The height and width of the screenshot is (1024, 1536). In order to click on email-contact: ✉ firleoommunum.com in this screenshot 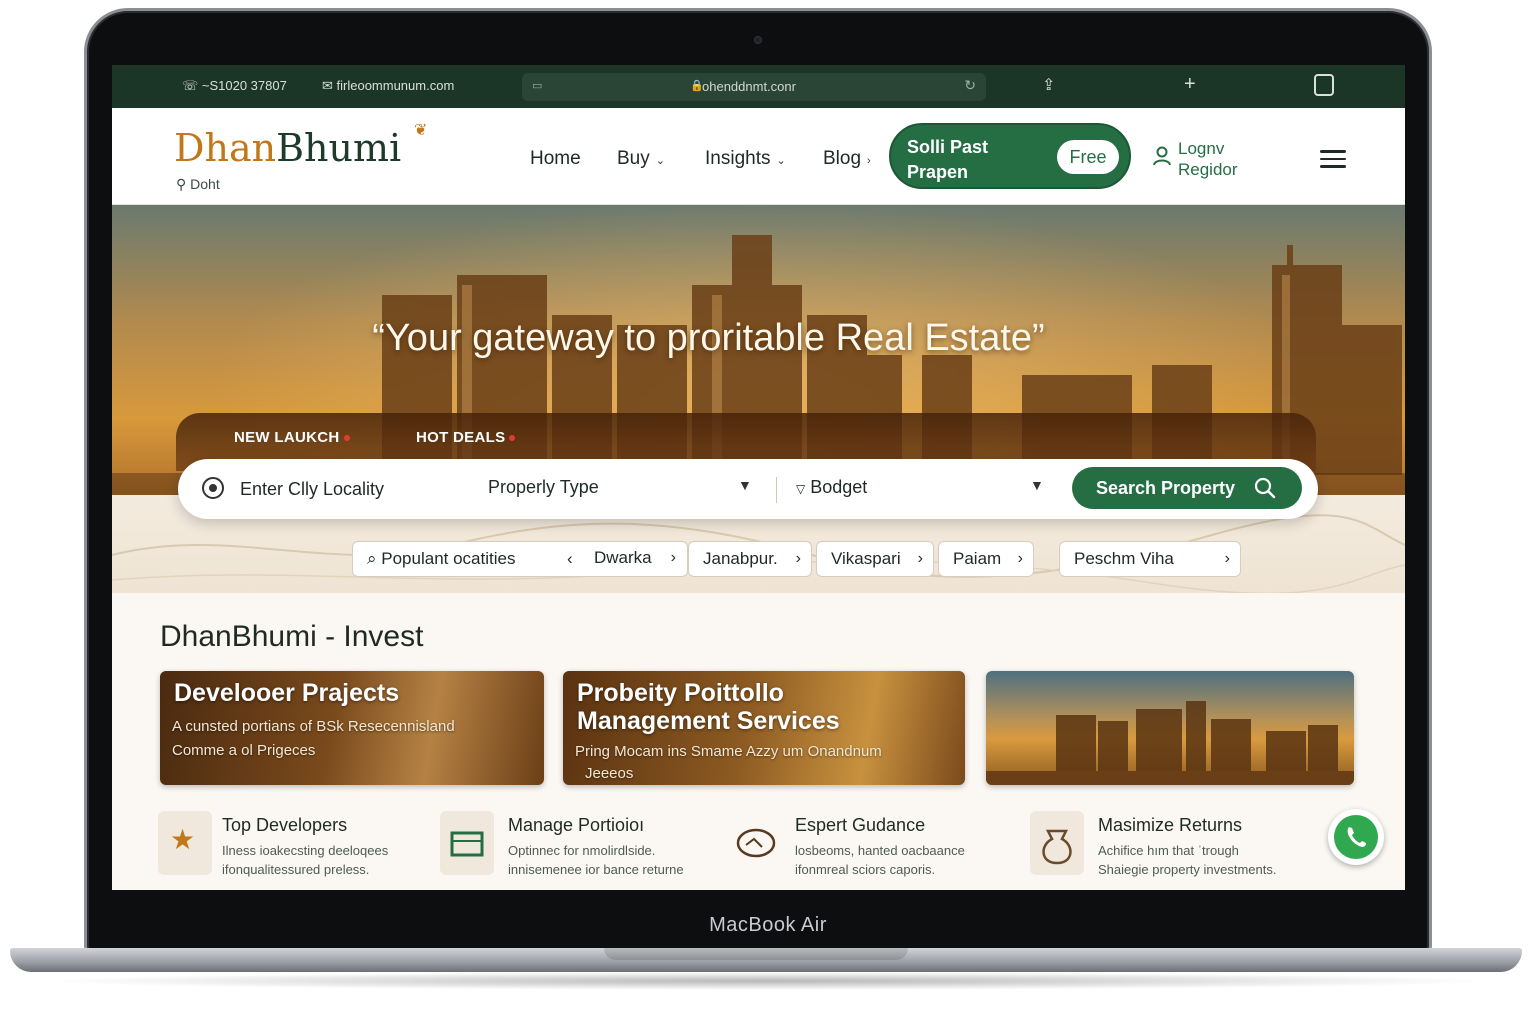, I will do `click(388, 86)`.